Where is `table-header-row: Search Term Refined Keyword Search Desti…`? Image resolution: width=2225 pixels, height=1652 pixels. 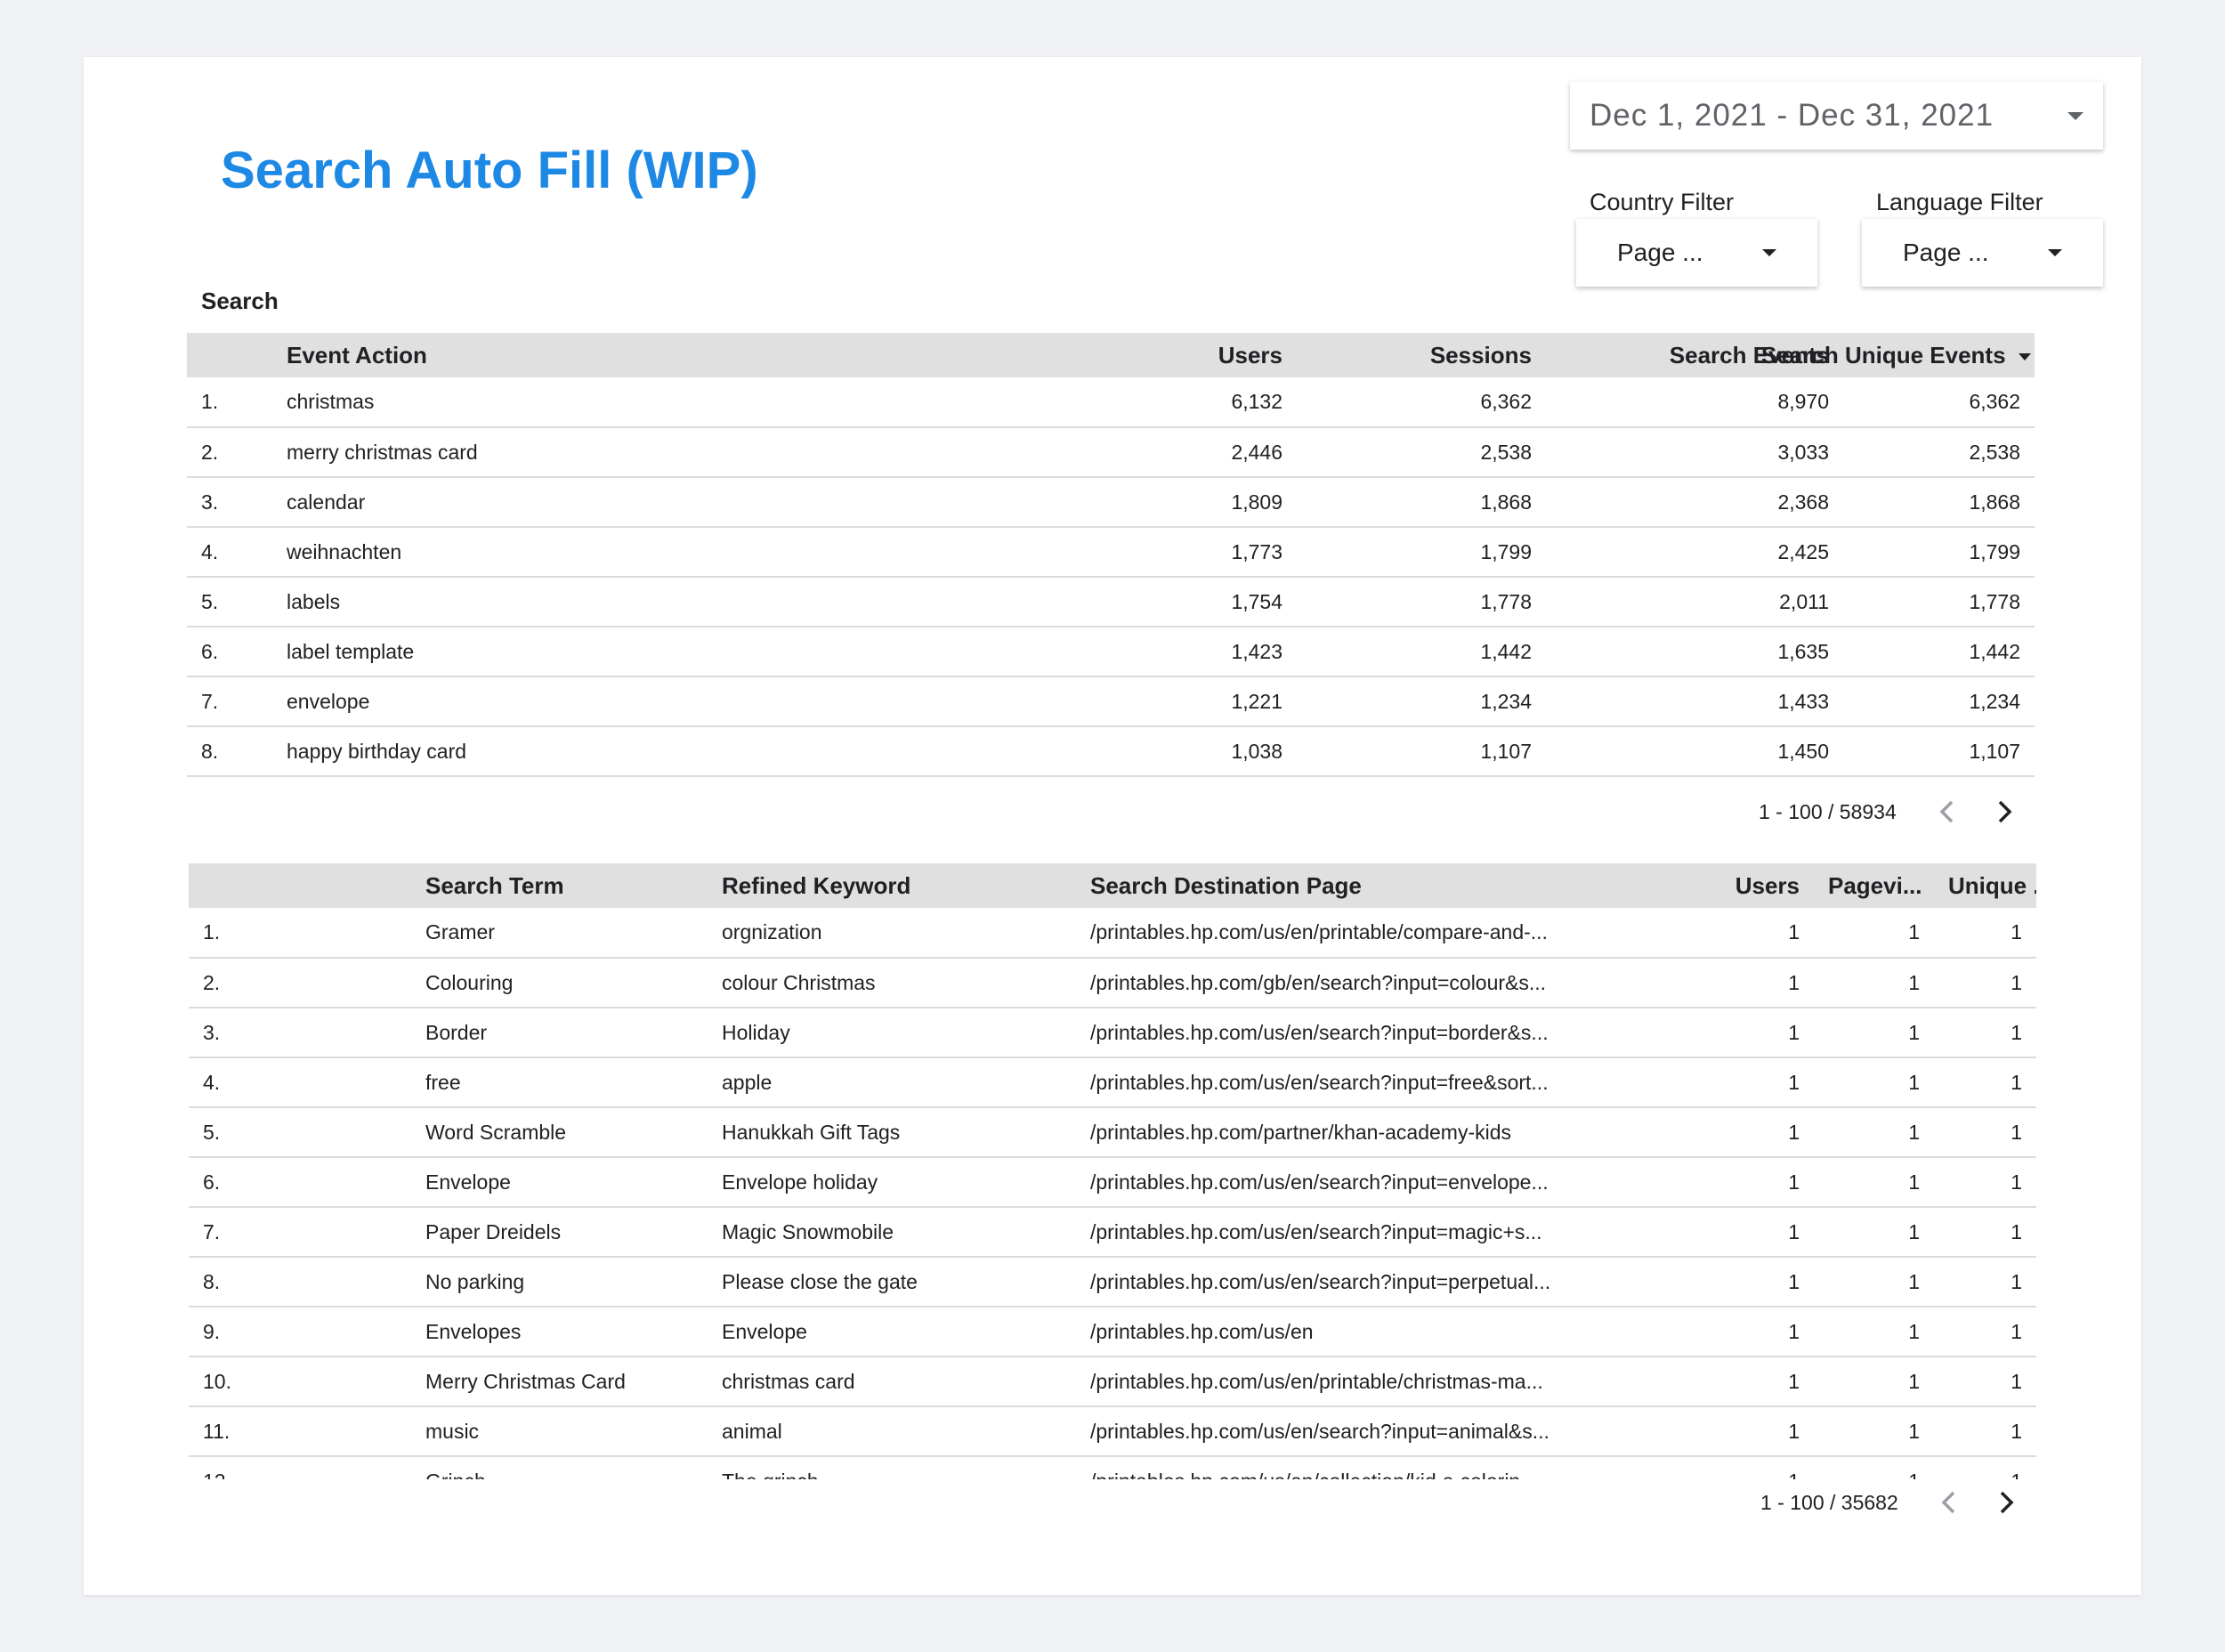
table-header-row: Search Term Refined Keyword Search Desti… is located at coordinates (1112, 885).